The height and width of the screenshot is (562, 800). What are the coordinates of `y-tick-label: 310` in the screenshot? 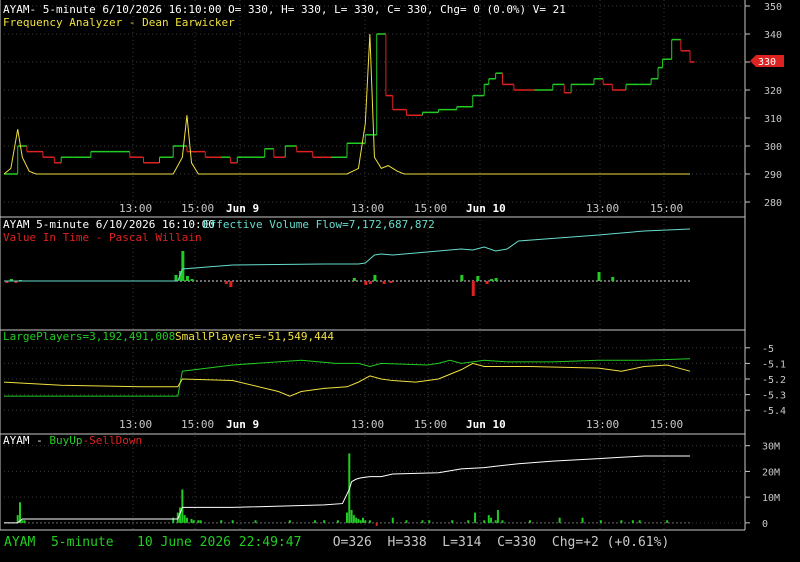 It's located at (773, 119).